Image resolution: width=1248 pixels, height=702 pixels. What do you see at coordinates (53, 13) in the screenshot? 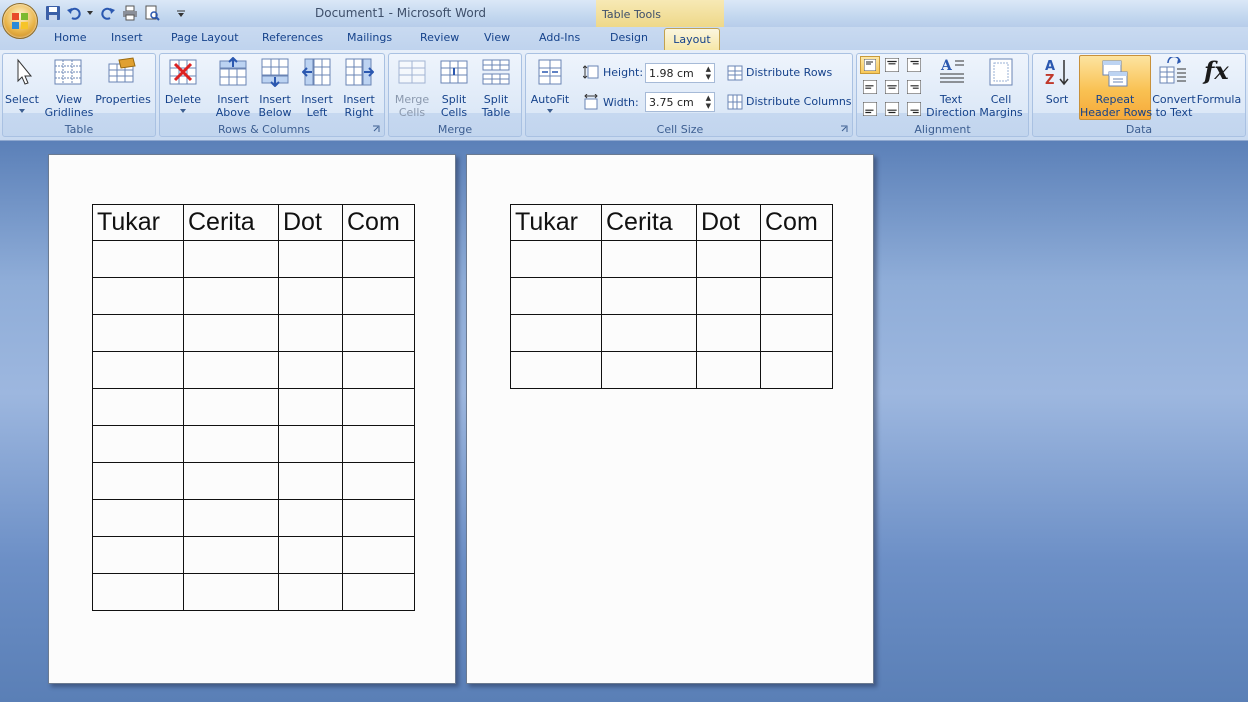
I see `save-icon` at bounding box center [53, 13].